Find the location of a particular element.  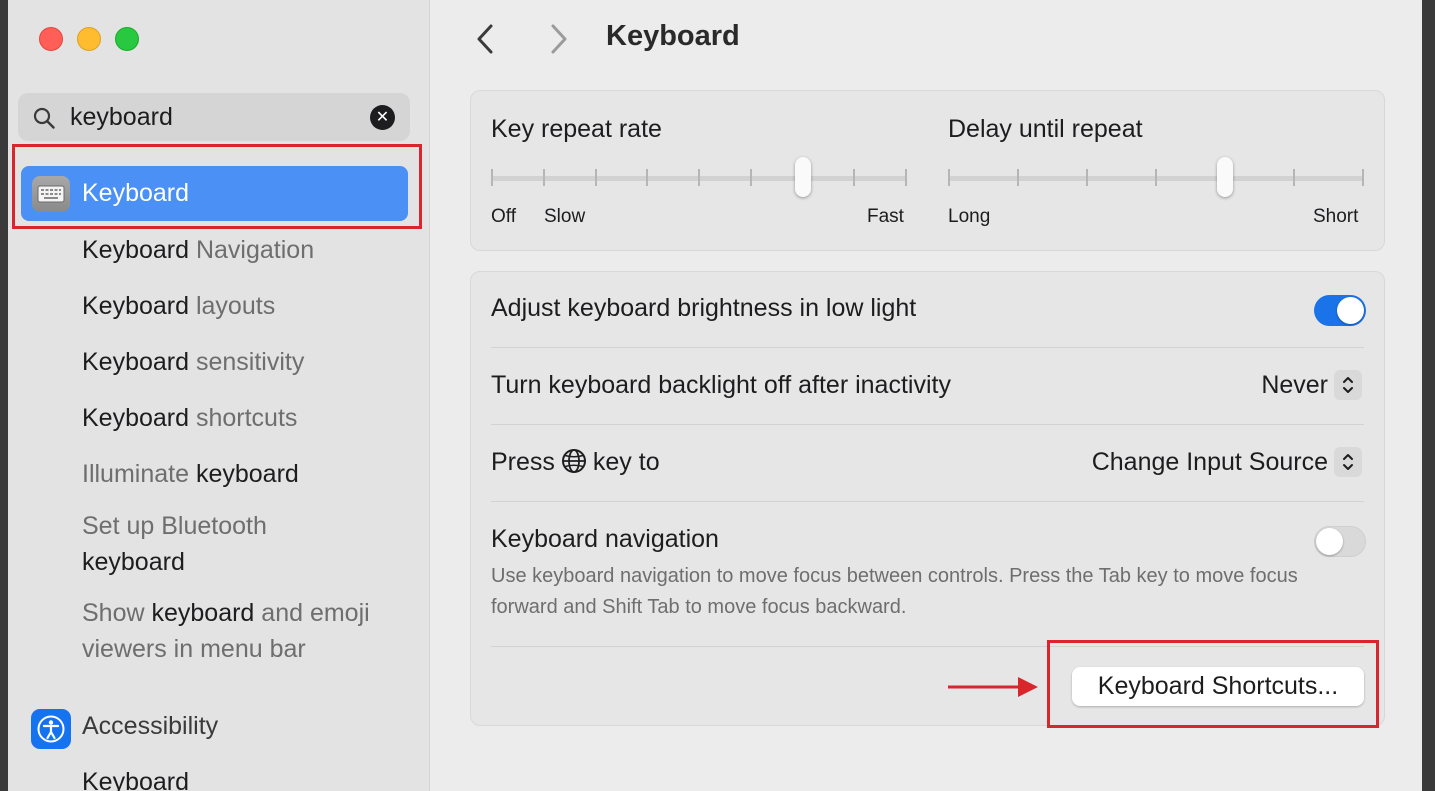

minimize-window-button is located at coordinates (89, 39).